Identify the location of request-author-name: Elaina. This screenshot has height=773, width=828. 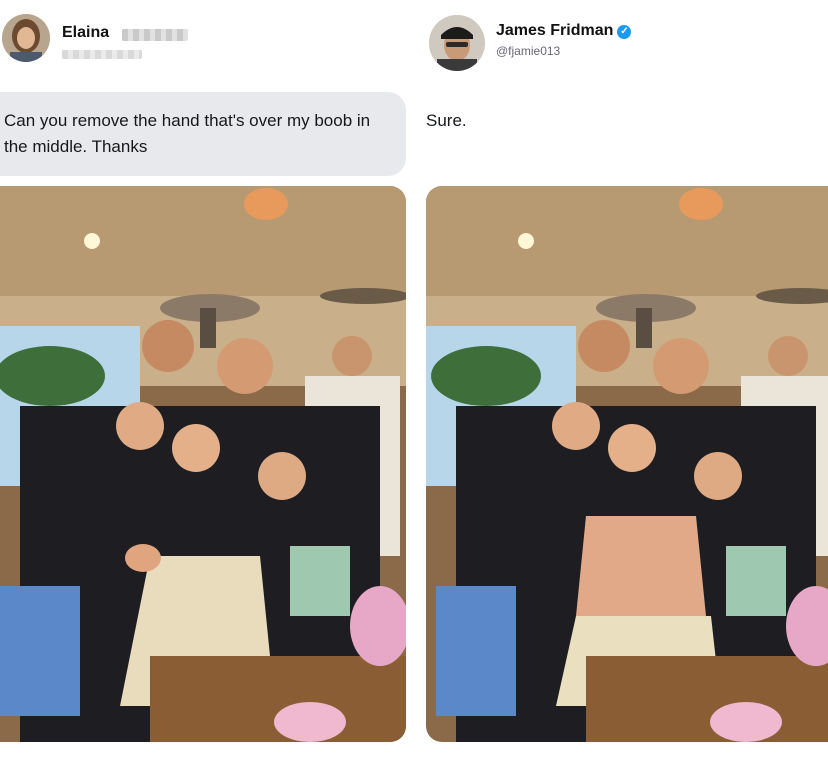
(85, 33).